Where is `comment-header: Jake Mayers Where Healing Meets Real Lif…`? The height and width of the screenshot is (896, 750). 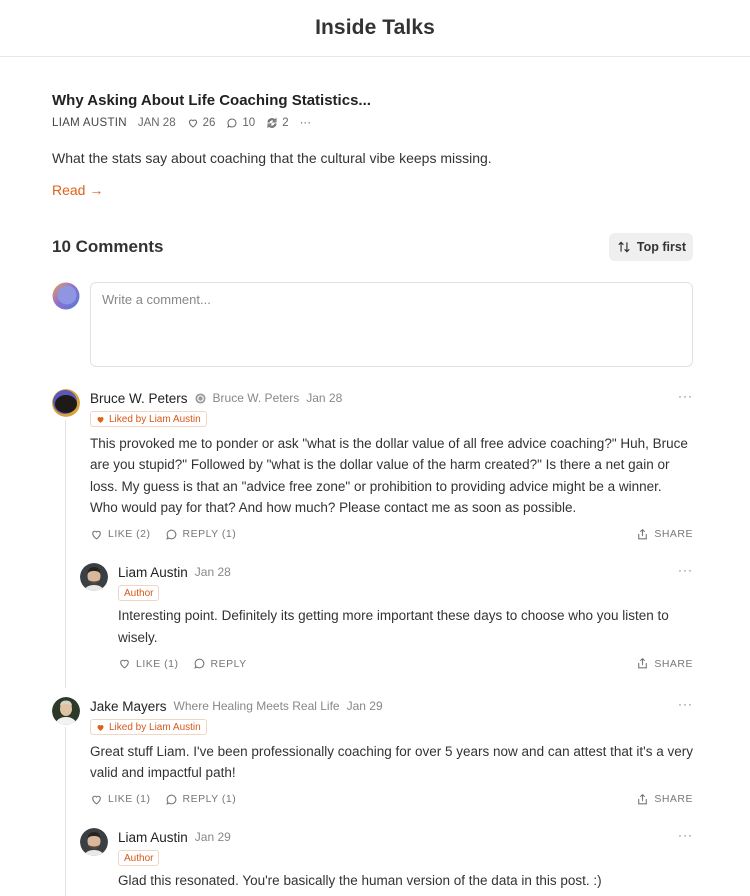
comment-header: Jake Mayers Where Healing Meets Real Lif… is located at coordinates (391, 706).